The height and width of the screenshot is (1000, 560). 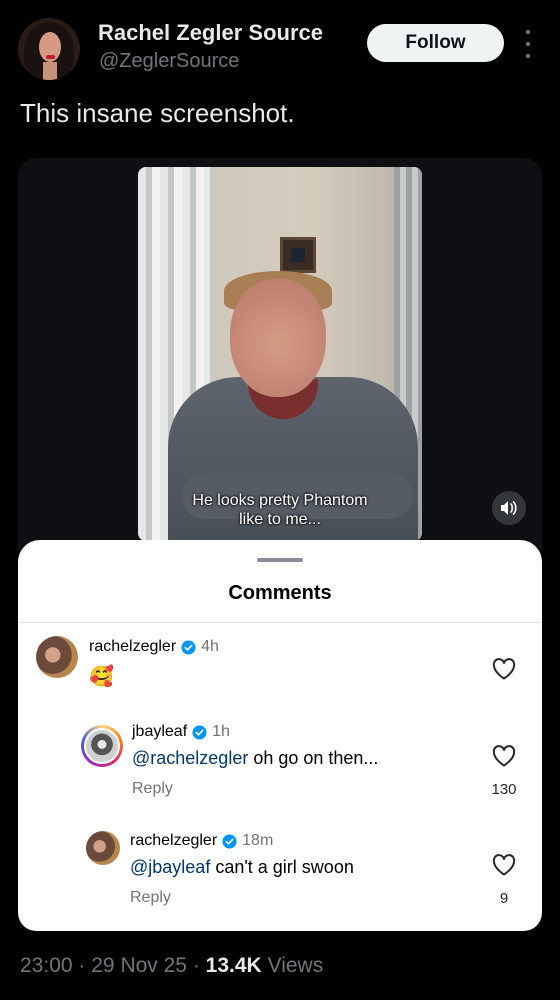 What do you see at coordinates (509, 508) in the screenshot?
I see `volume-icon` at bounding box center [509, 508].